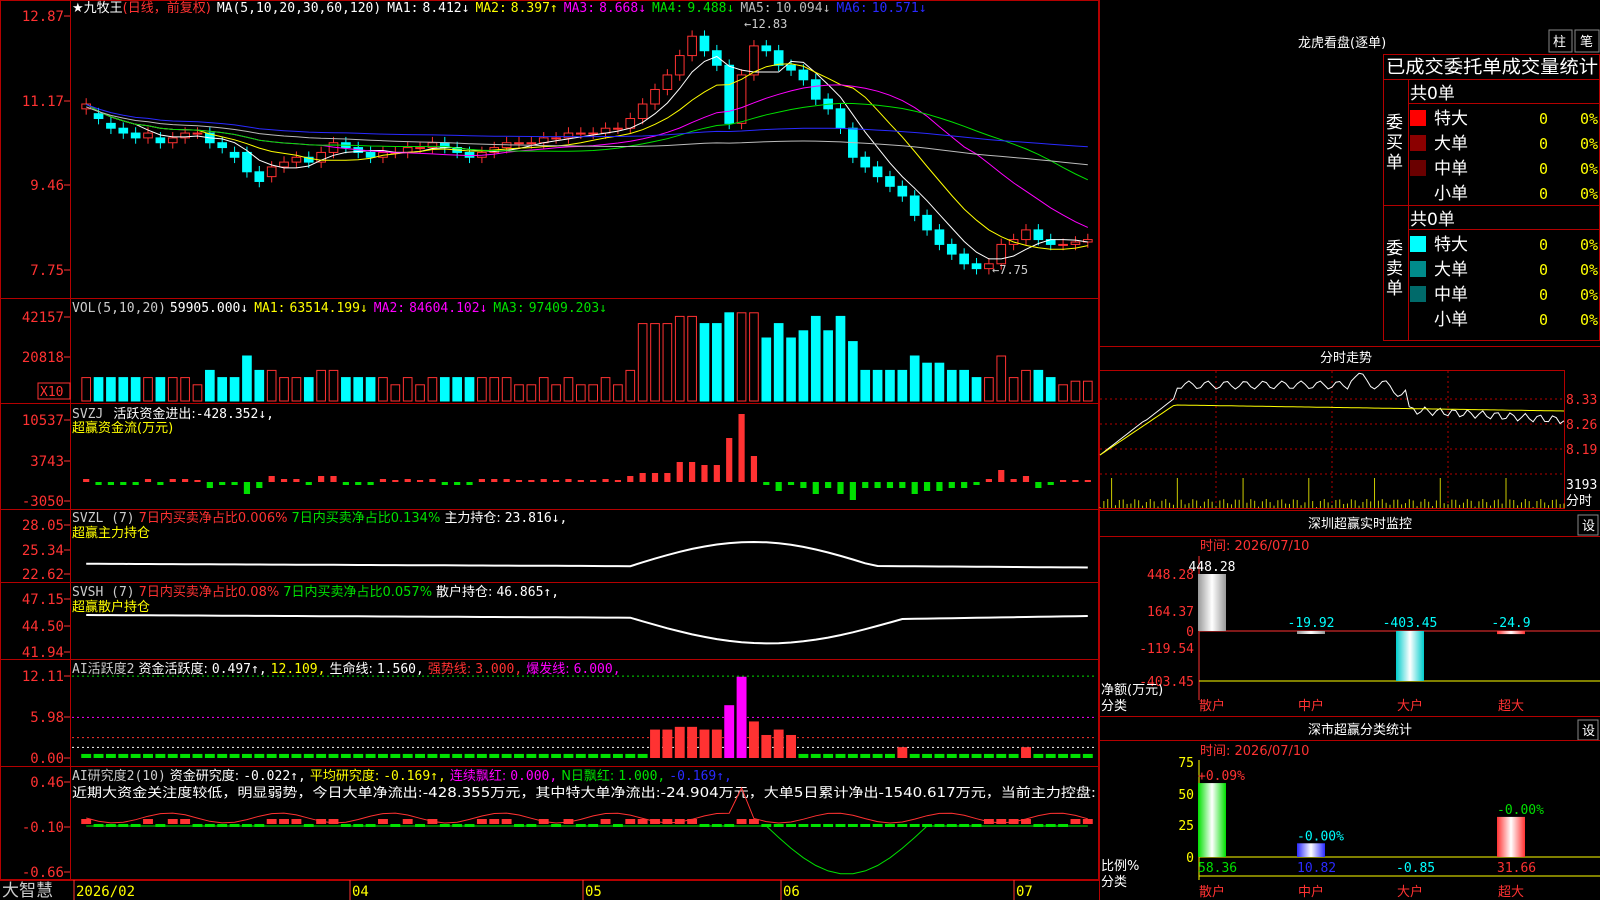 The image size is (1600, 900). Describe the element at coordinates (43, 358) in the screenshot. I see `vol-yticks-tick: 20818` at that location.